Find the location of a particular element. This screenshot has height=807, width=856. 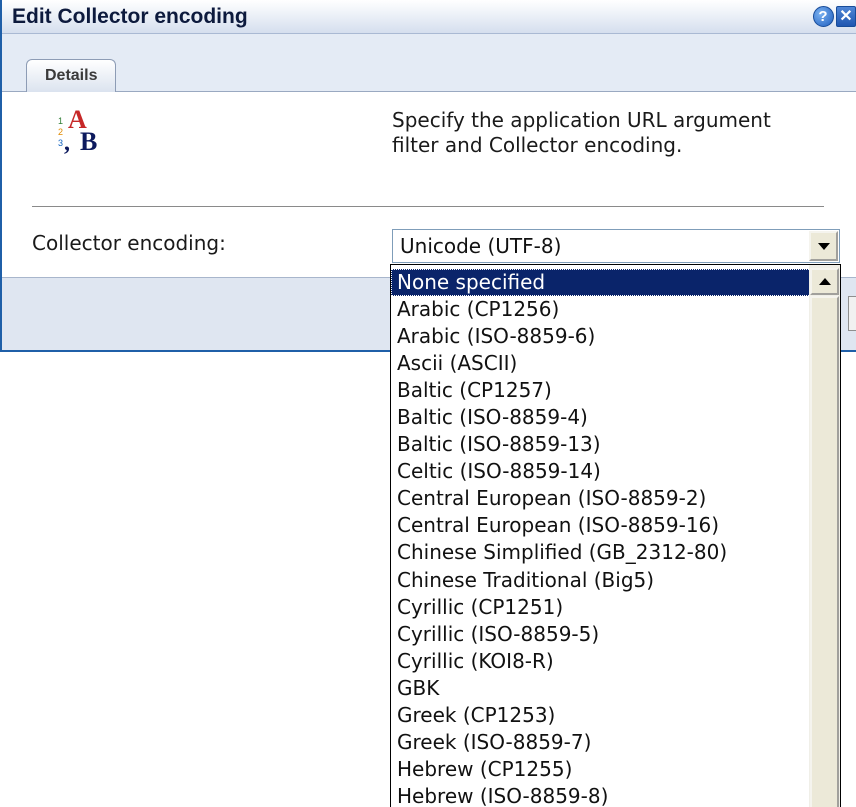

close-button: ✕ is located at coordinates (846, 16).